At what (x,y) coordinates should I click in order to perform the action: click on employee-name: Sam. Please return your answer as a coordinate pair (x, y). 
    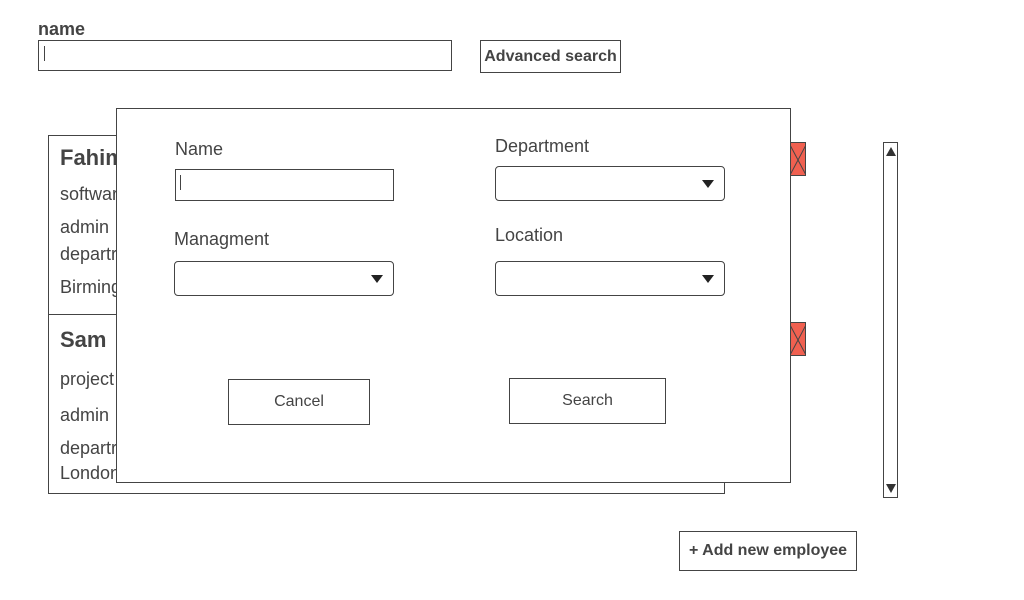
    Looking at the image, I should click on (83, 339).